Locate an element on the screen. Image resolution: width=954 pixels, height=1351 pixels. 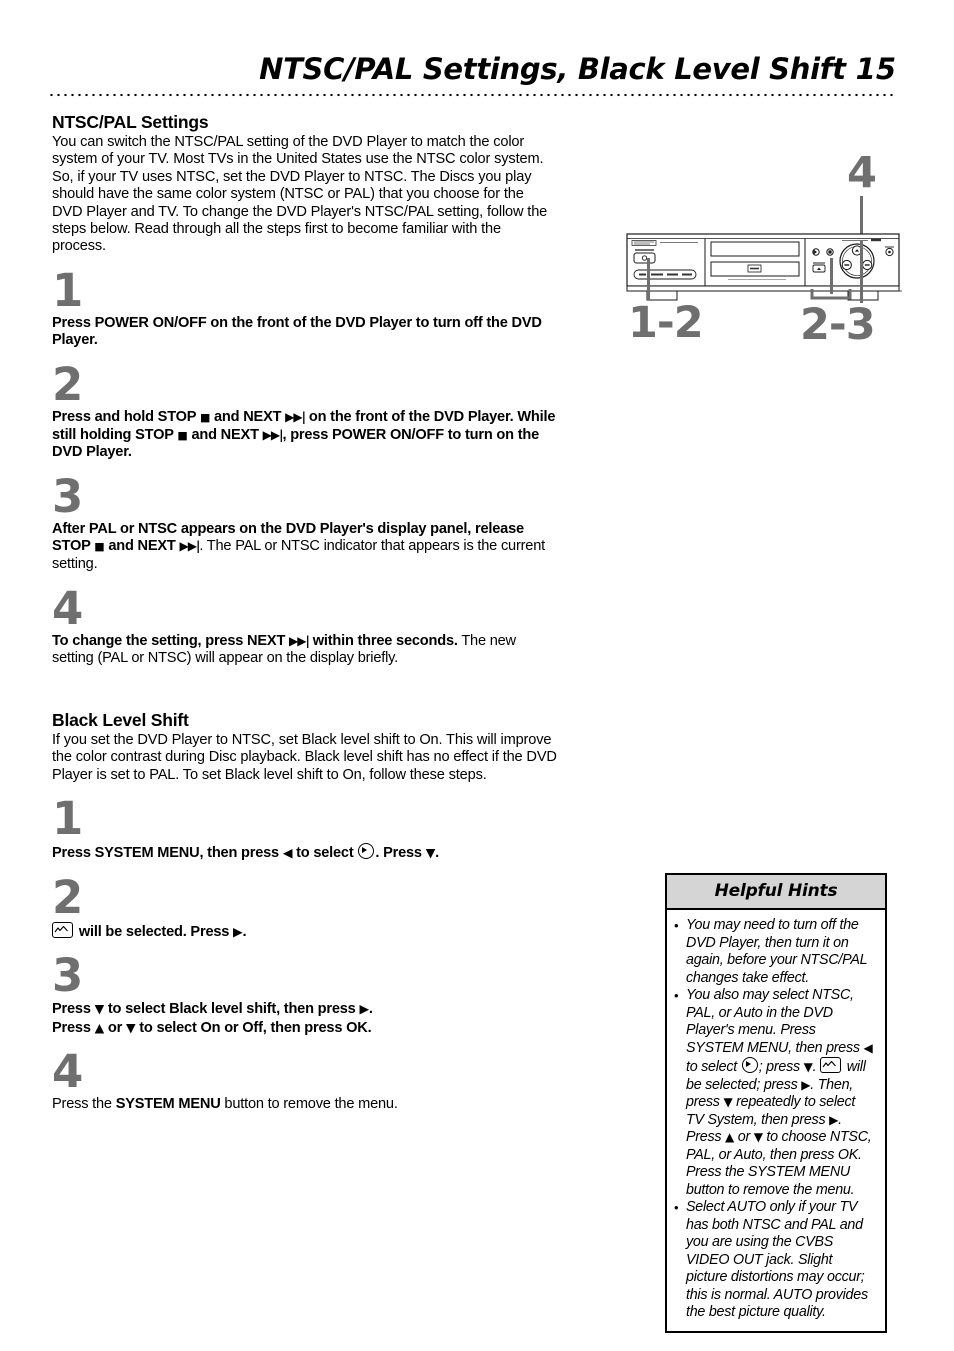
page-number: 15 is located at coordinates (875, 69).